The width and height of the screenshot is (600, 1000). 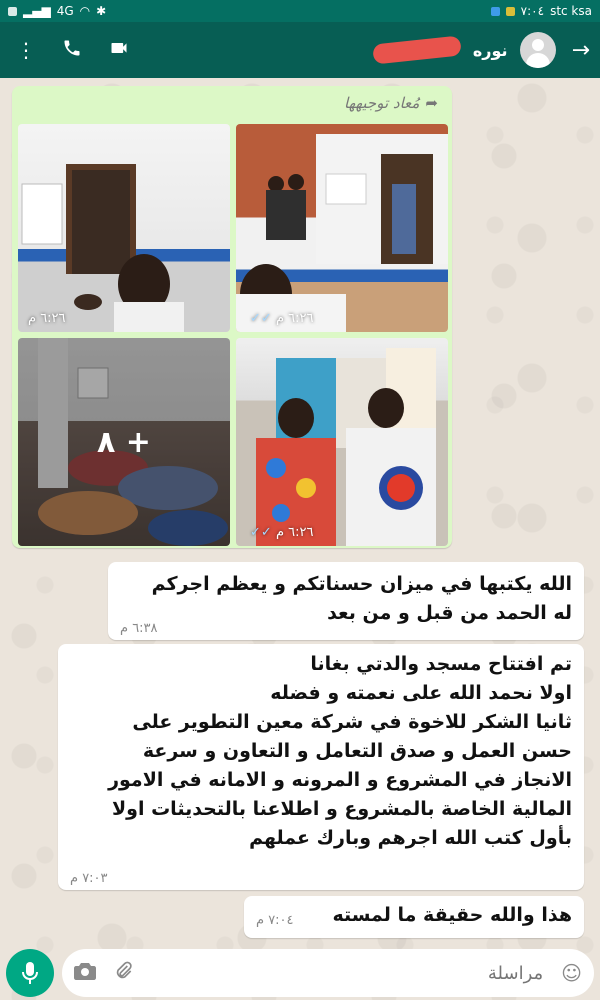 What do you see at coordinates (300, 50) in the screenshot?
I see `chat-header: ⋮ نوره →` at bounding box center [300, 50].